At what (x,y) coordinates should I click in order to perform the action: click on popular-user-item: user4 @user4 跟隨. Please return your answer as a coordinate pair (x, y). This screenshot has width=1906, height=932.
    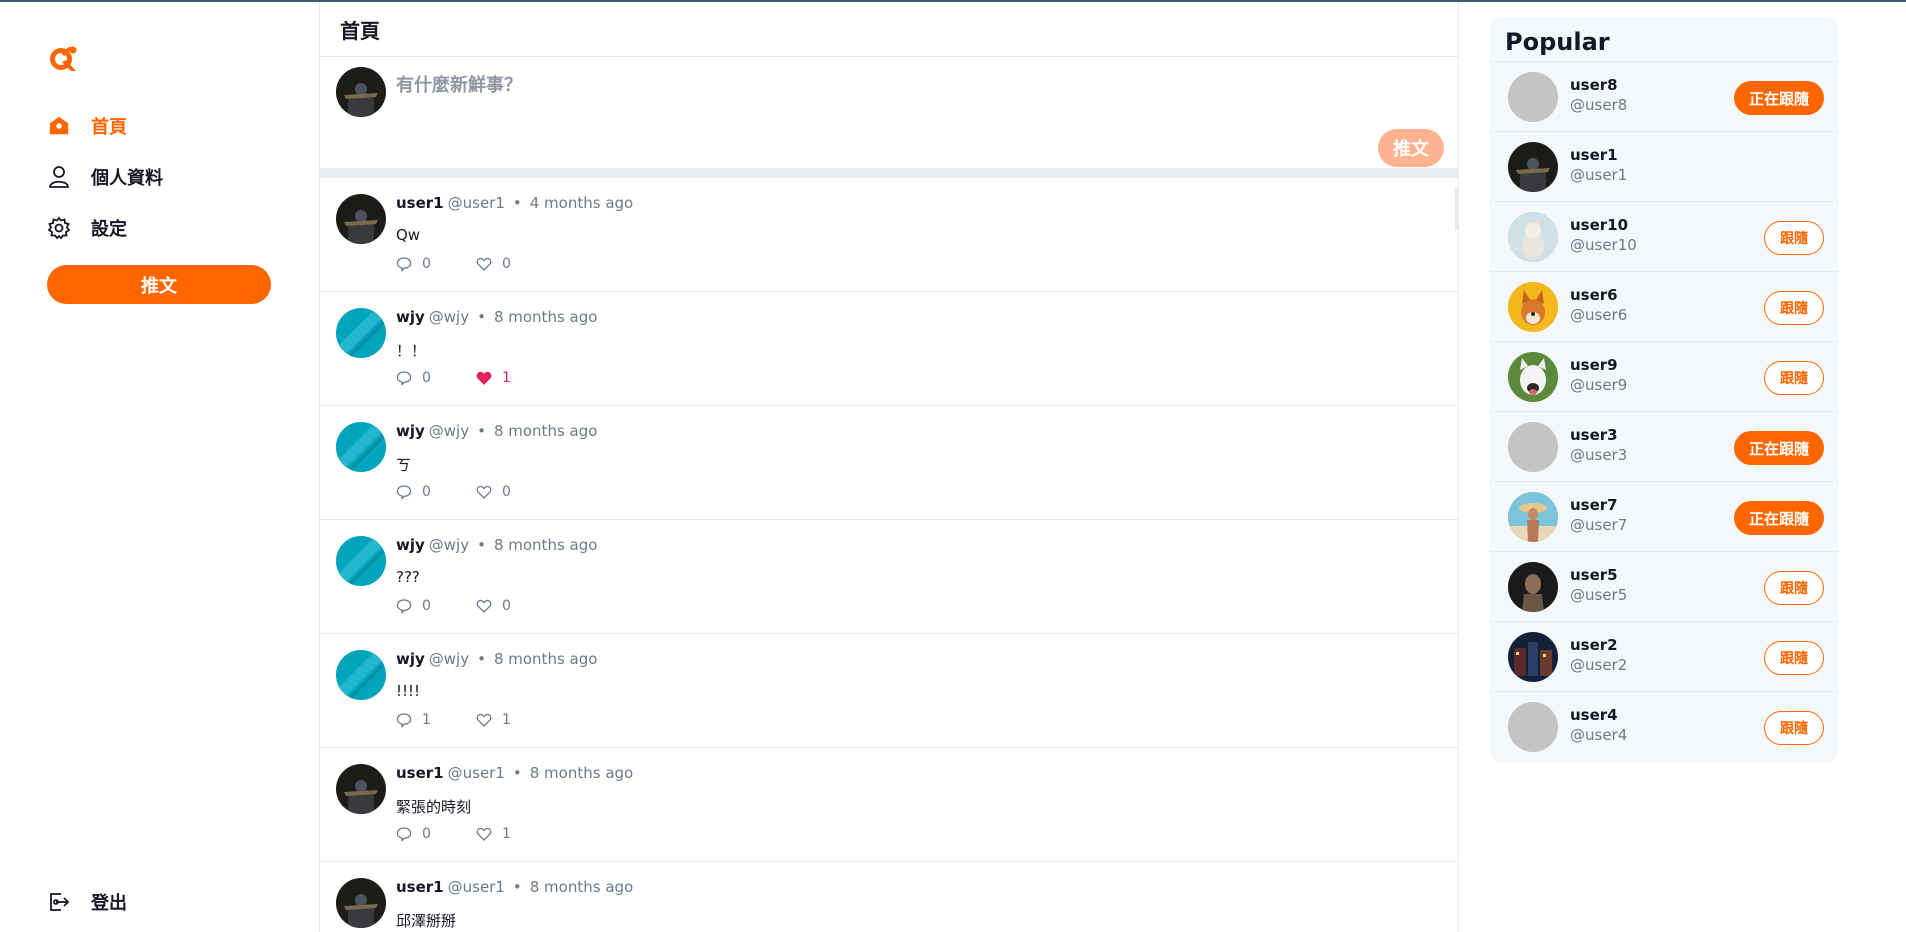
    Looking at the image, I should click on (1664, 727).